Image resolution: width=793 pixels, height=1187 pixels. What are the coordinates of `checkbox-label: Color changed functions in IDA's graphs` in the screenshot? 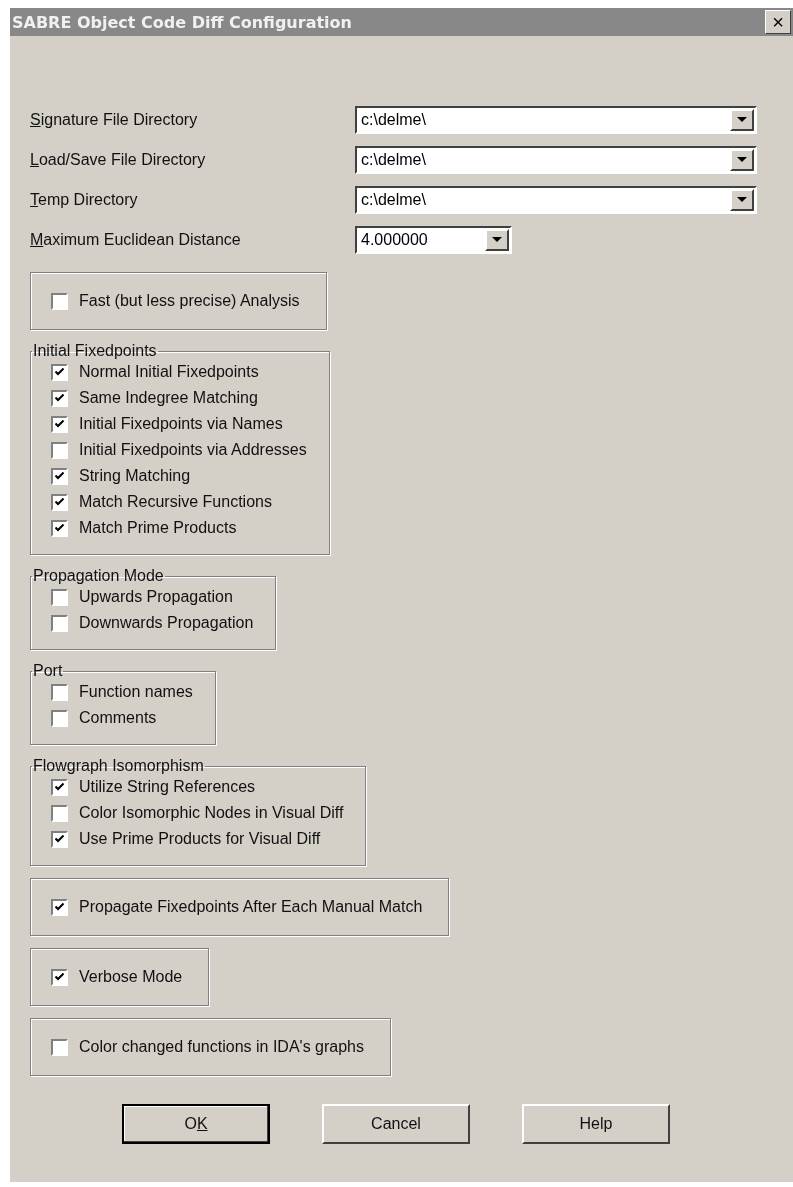 It's located at (221, 1047).